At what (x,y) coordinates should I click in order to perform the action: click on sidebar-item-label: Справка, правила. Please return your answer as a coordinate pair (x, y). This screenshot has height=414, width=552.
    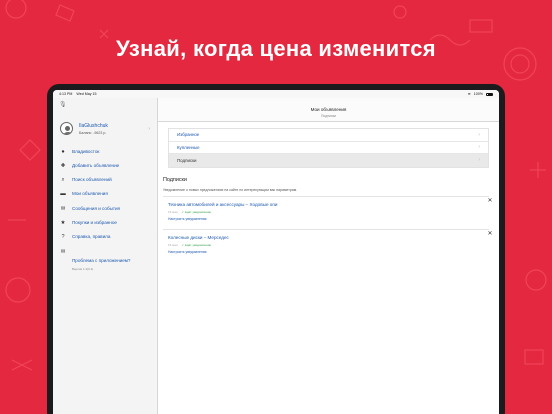
    Looking at the image, I should click on (91, 237).